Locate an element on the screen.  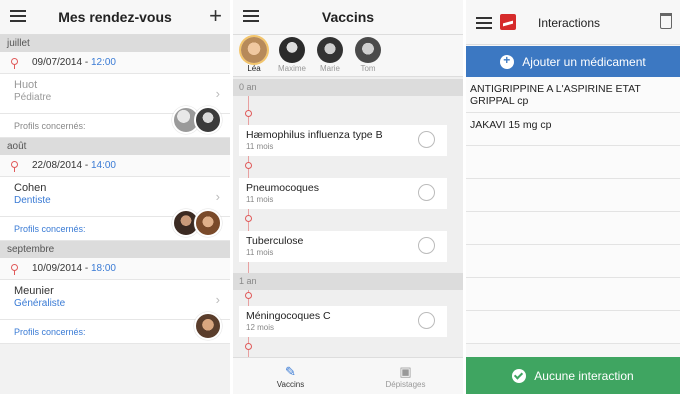
calendar-plus-icon: ▣ is located at coordinates (405, 371).